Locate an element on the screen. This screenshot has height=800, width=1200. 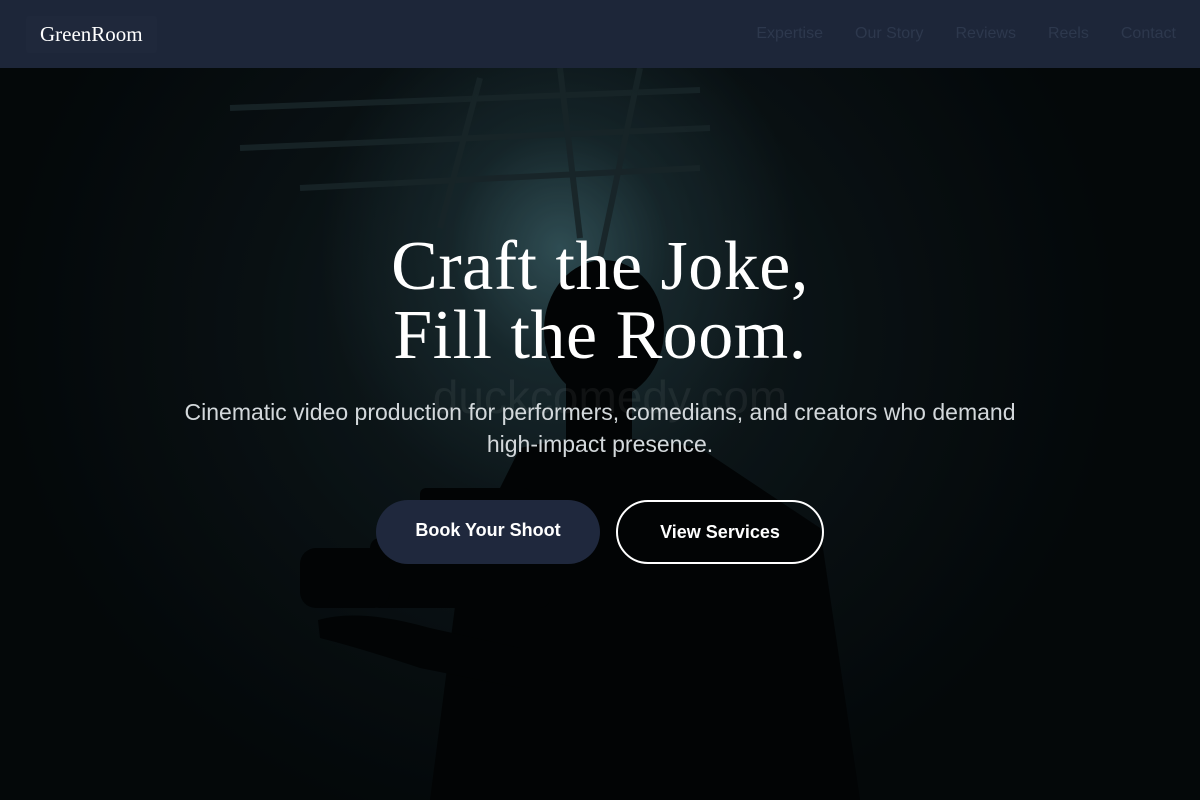
hero-headline-line1: Craft the Joke, is located at coordinates (600, 266).